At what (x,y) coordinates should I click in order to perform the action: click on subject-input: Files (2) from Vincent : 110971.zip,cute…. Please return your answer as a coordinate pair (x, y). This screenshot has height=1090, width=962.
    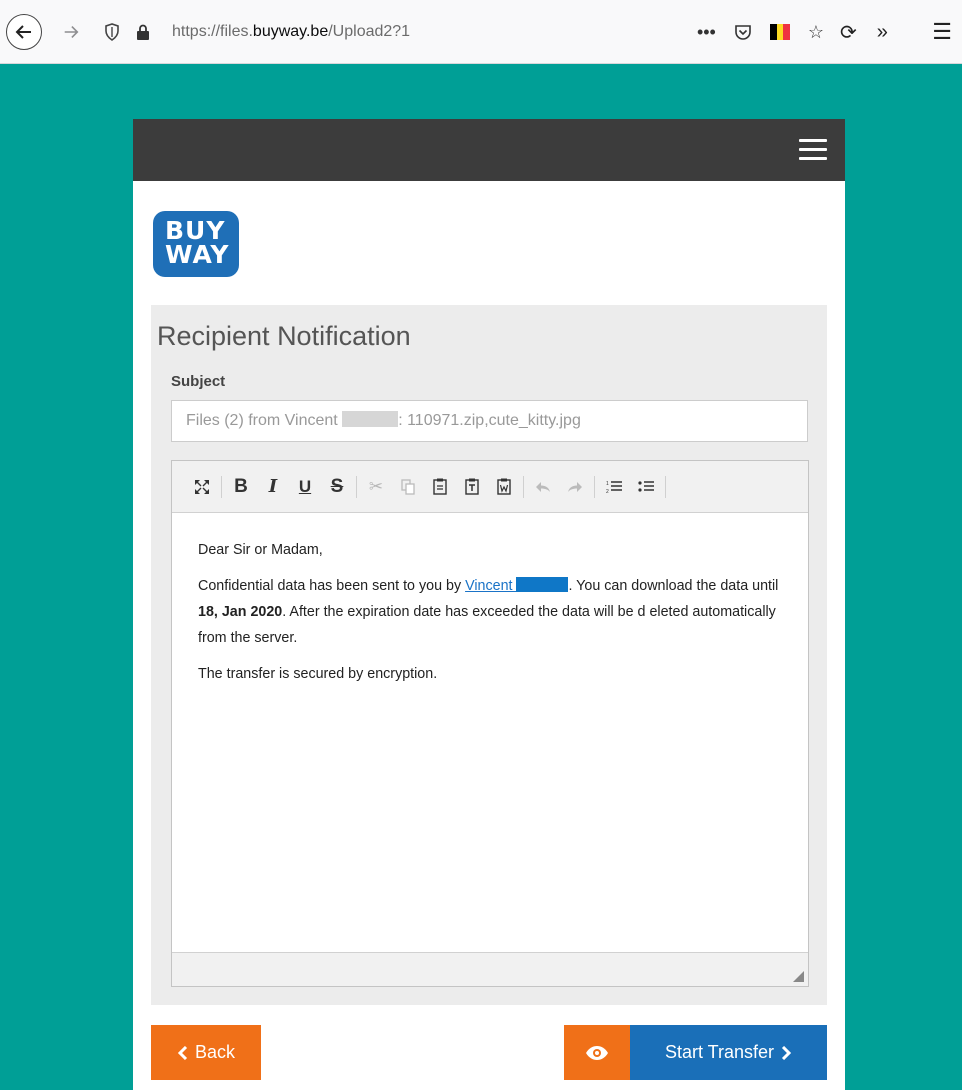
    Looking at the image, I should click on (489, 421).